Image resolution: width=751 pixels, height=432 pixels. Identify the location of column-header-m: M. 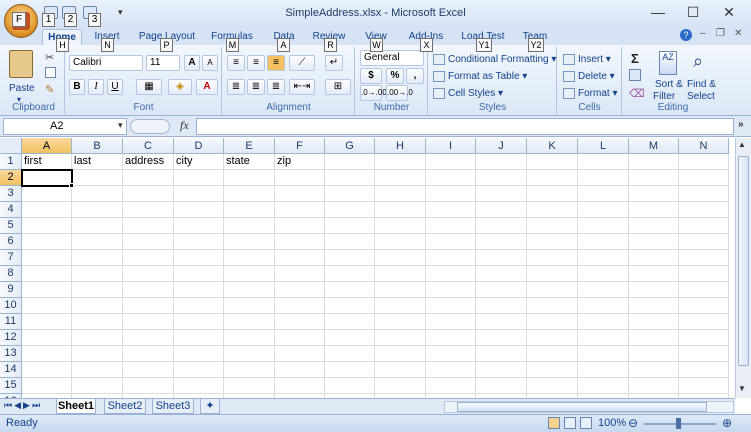
(654, 146).